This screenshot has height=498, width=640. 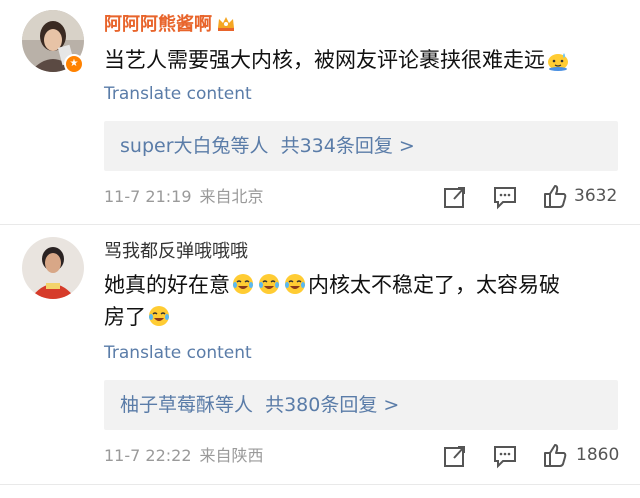 I want to click on comment-text-part2: 内核太不稳定了，太容易破, so click(x=434, y=285).